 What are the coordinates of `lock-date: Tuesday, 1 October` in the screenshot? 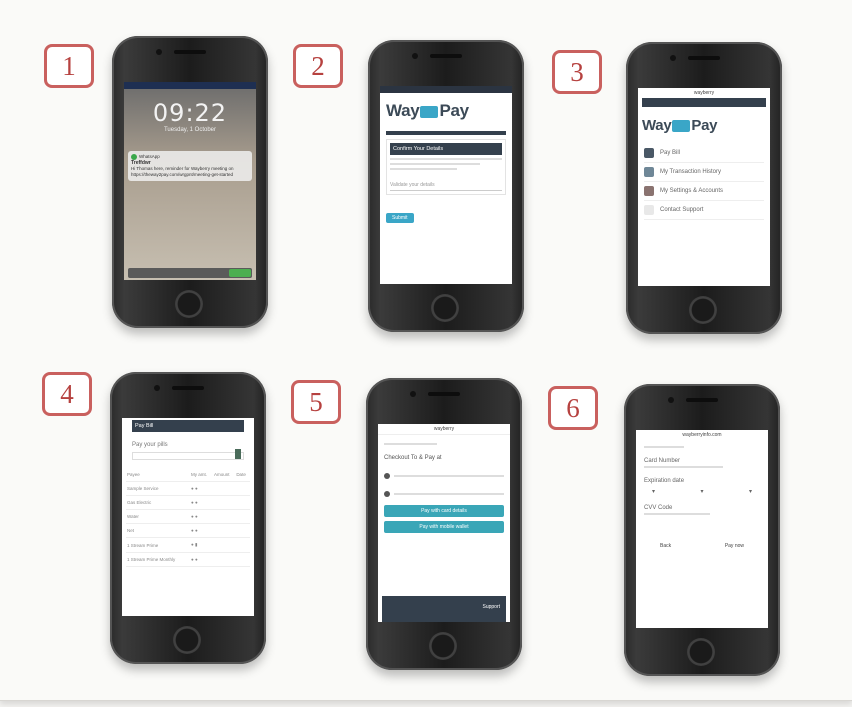 It's located at (190, 130).